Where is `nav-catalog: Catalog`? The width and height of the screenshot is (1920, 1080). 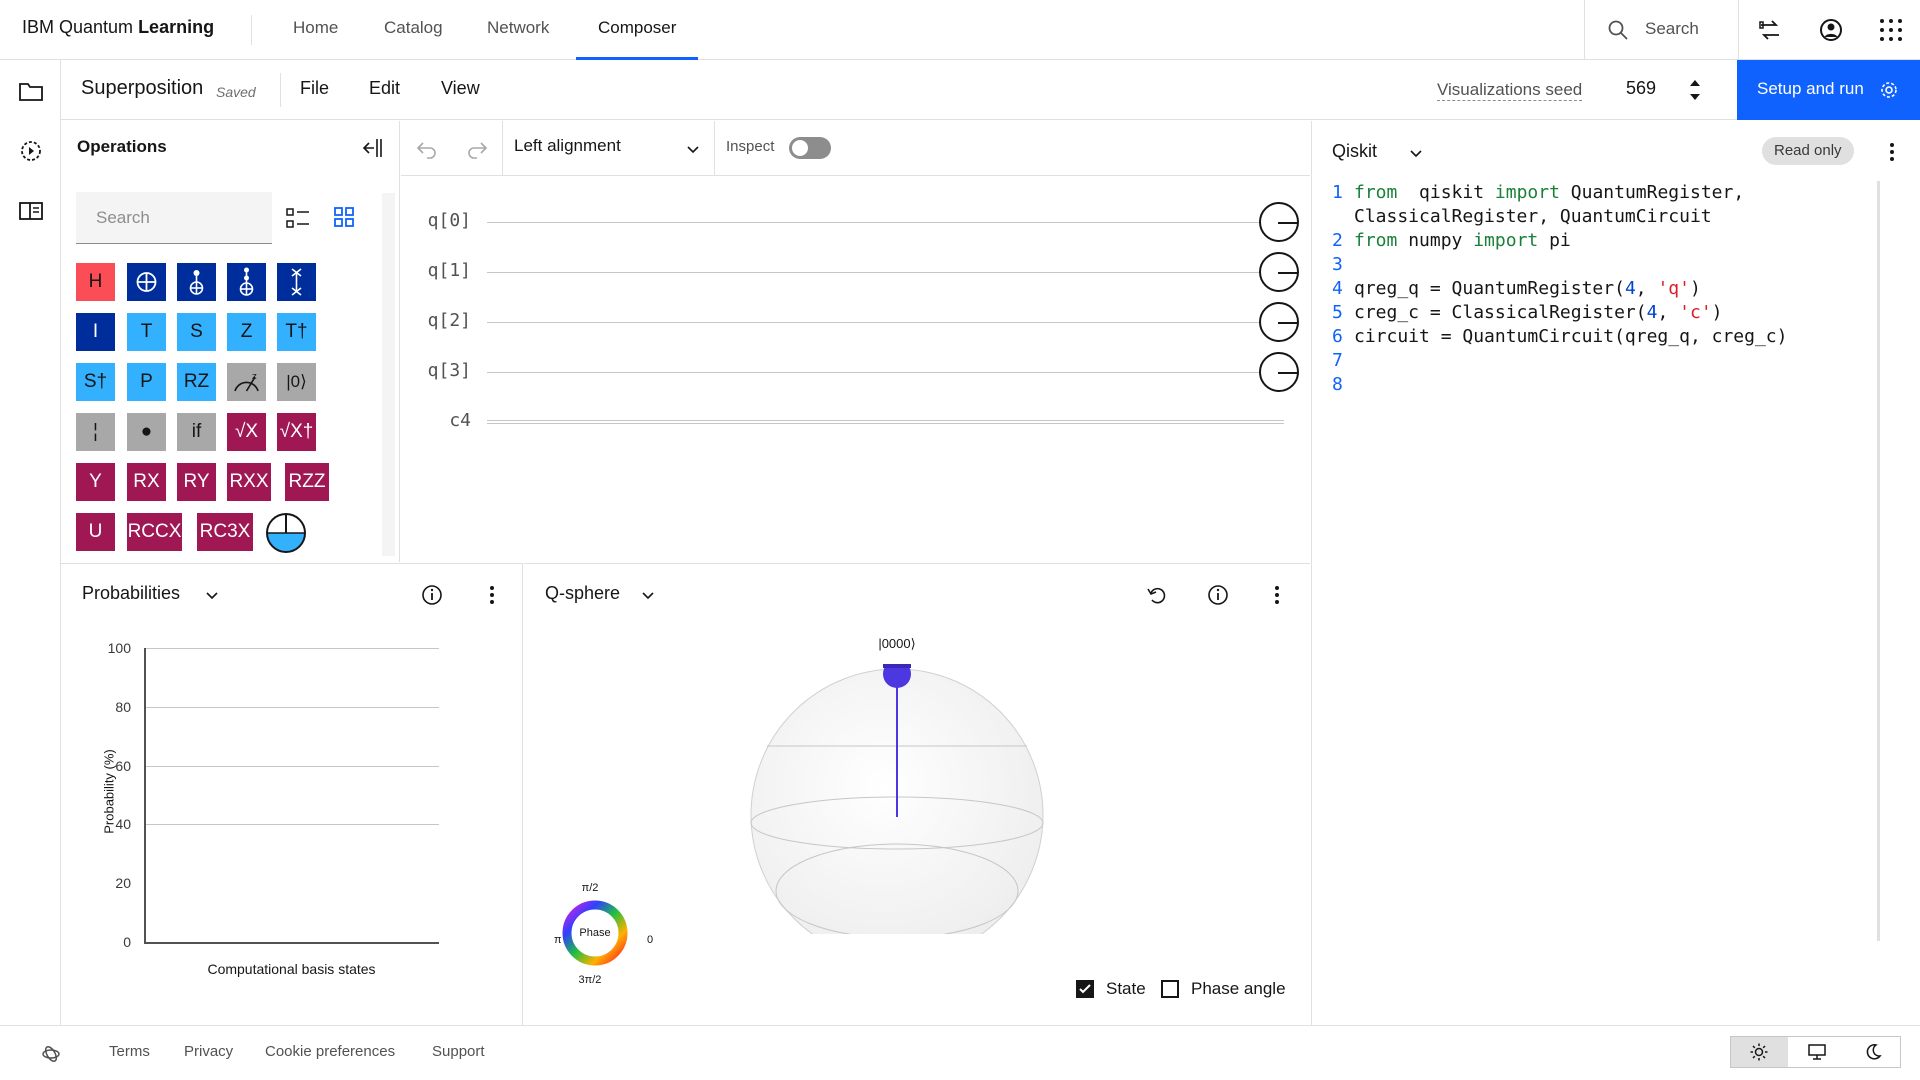 nav-catalog: Catalog is located at coordinates (413, 30).